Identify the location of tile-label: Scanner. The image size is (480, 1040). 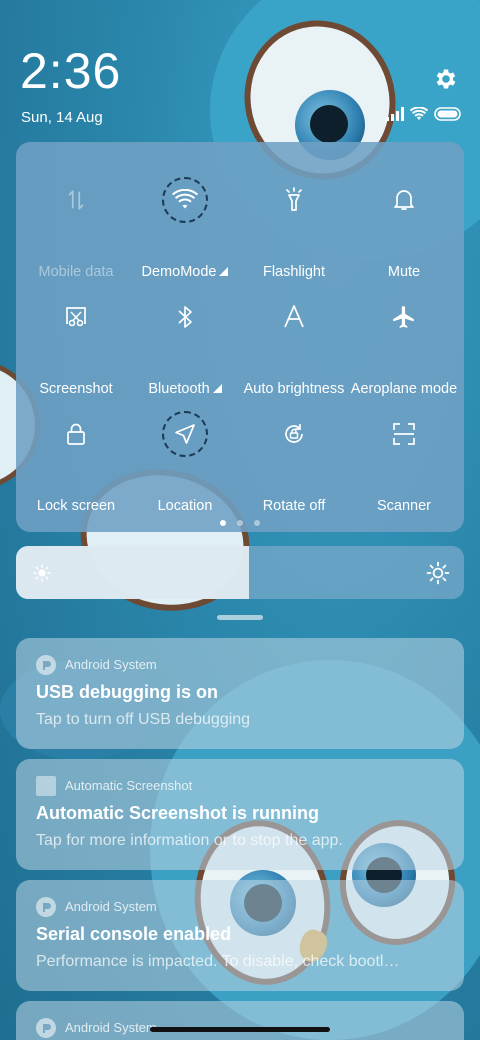
(403, 506).